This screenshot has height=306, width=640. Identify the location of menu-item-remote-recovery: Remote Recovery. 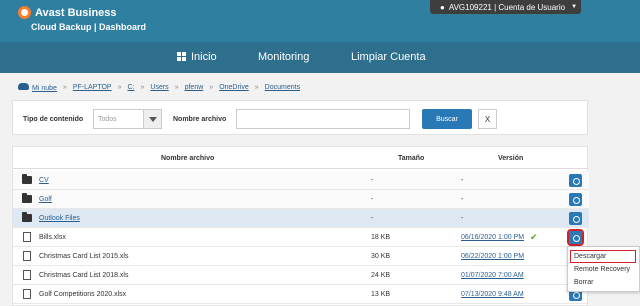
(602, 269).